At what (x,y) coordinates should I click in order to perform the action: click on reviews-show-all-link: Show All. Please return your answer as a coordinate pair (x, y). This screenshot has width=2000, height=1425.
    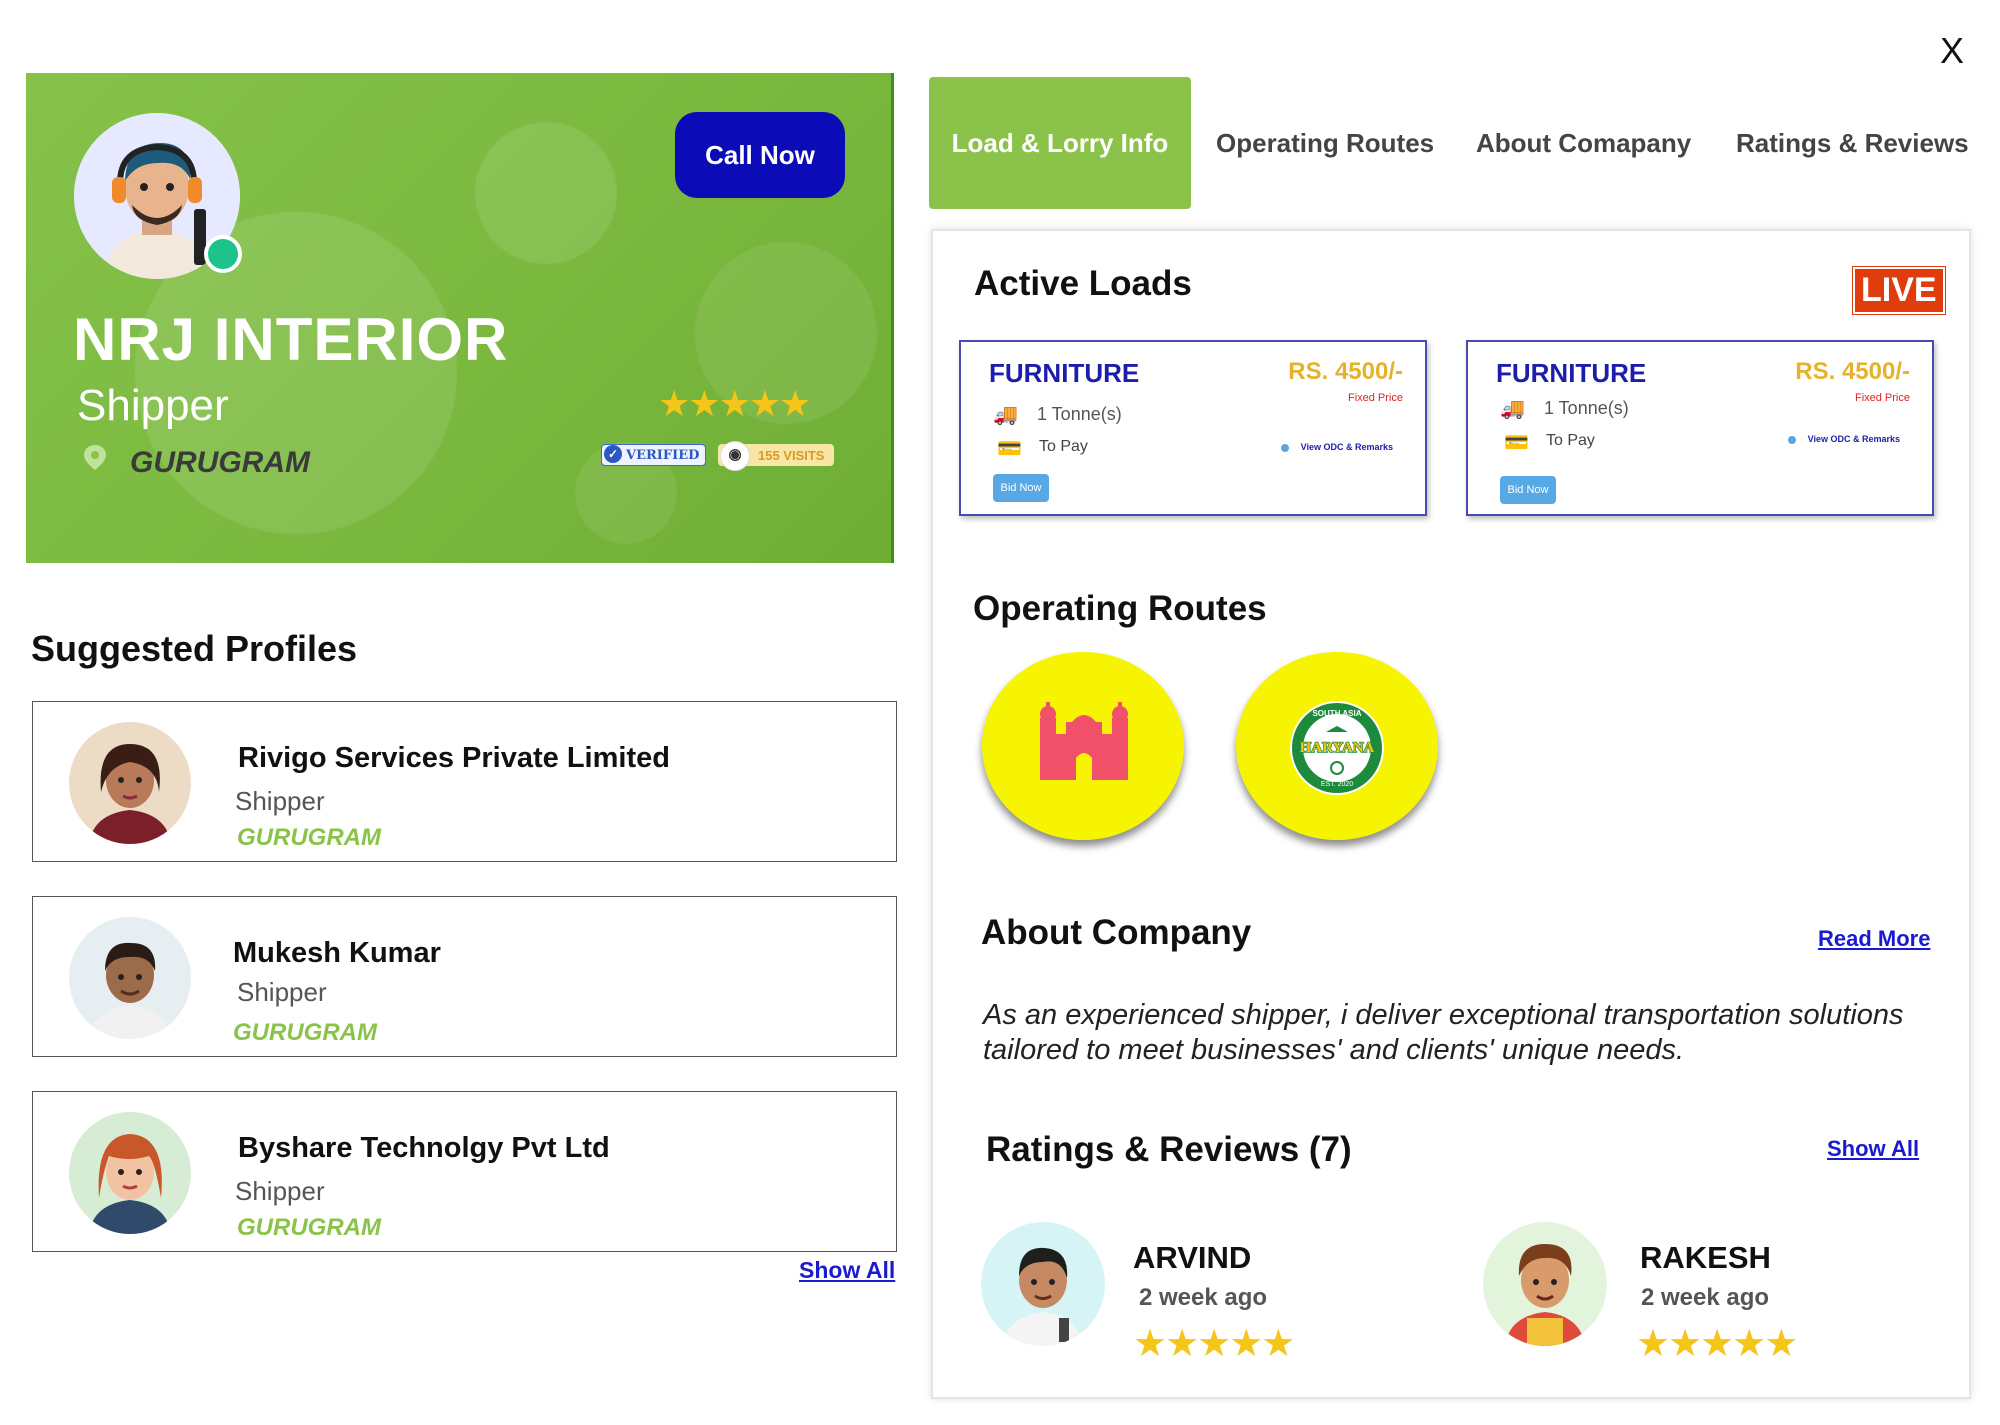
    Looking at the image, I should click on (1873, 1149).